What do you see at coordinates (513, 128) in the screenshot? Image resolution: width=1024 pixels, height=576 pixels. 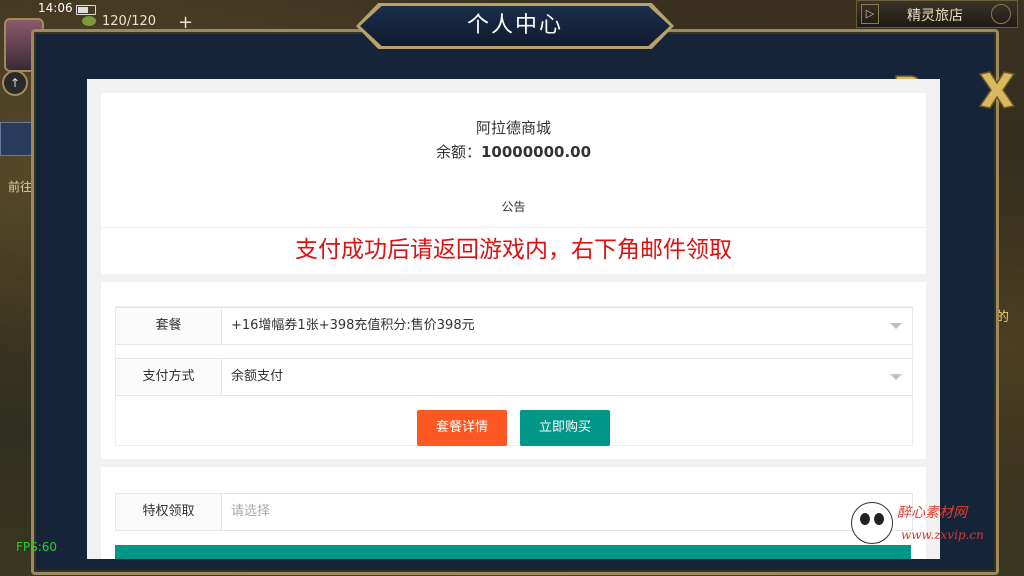 I see `shop-name: 阿拉德商城` at bounding box center [513, 128].